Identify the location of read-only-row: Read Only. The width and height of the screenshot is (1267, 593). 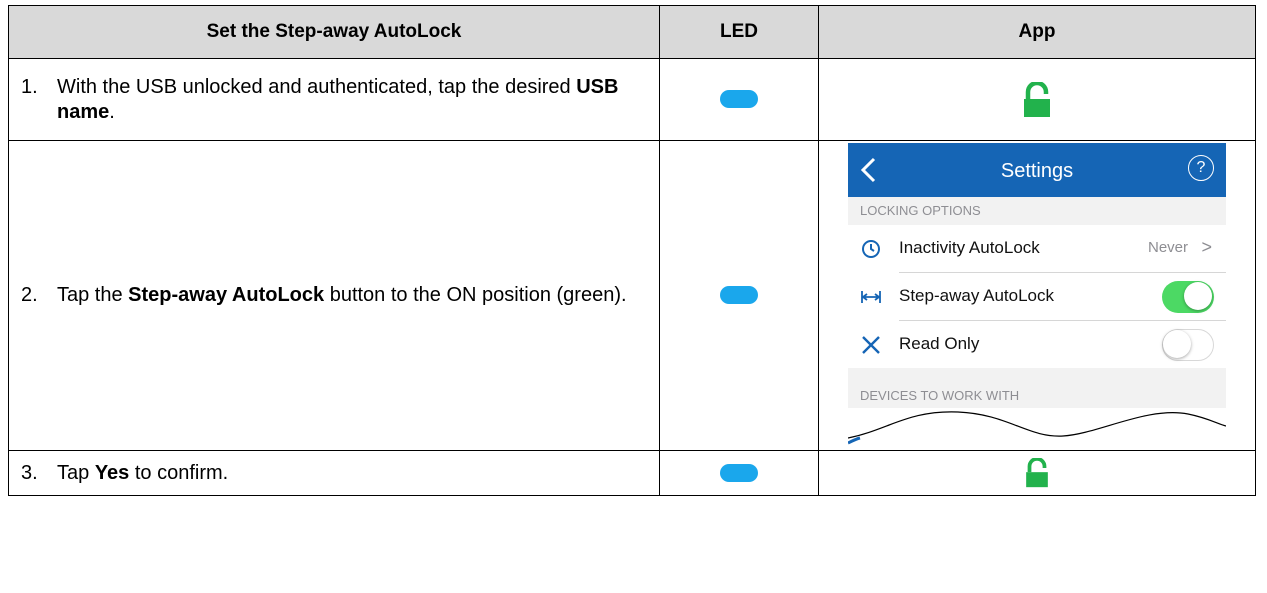
(1037, 344).